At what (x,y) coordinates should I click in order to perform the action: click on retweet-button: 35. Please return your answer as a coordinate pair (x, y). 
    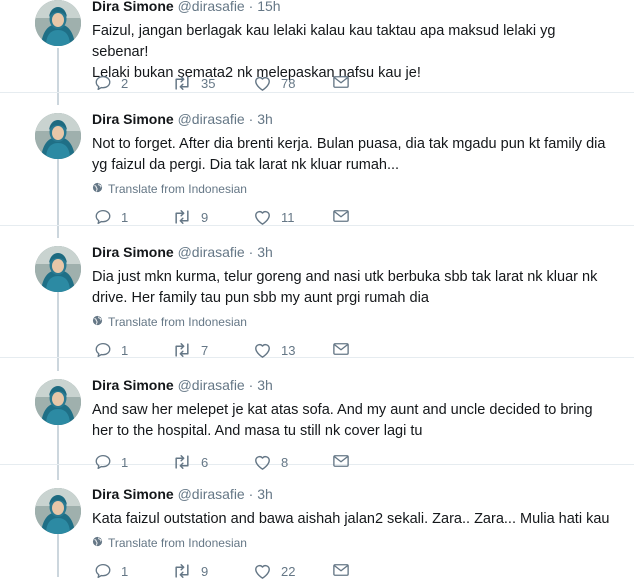
    Looking at the image, I should click on (193, 83).